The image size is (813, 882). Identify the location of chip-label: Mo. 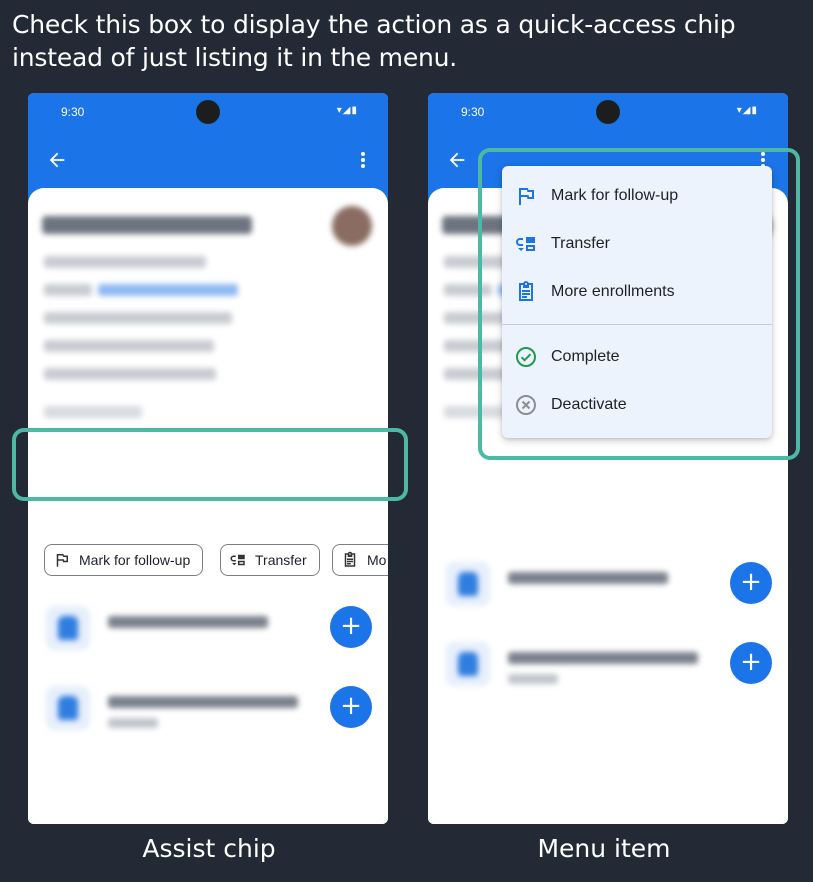
(377, 560).